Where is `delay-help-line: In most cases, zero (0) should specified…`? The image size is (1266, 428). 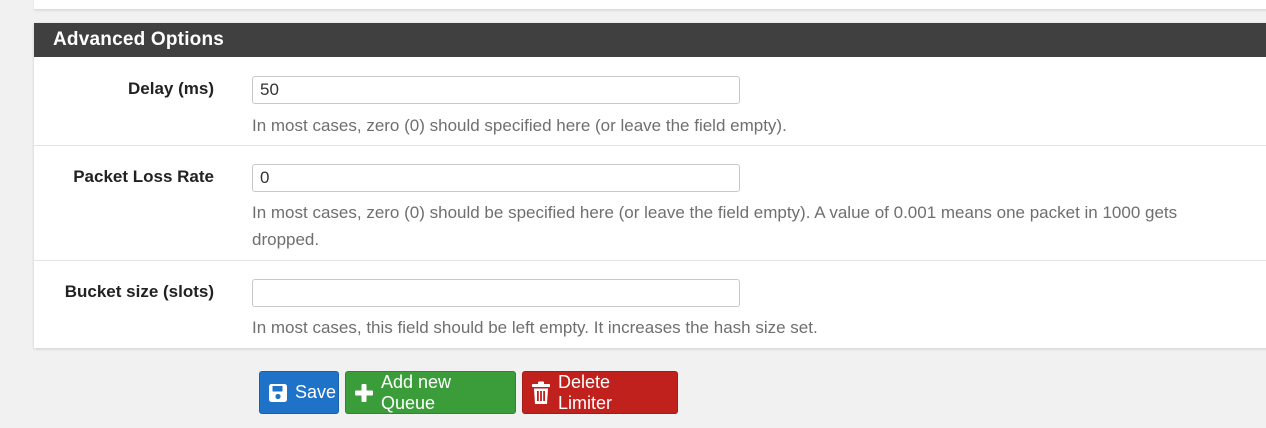 delay-help-line: In most cases, zero (0) should specified… is located at coordinates (519, 125).